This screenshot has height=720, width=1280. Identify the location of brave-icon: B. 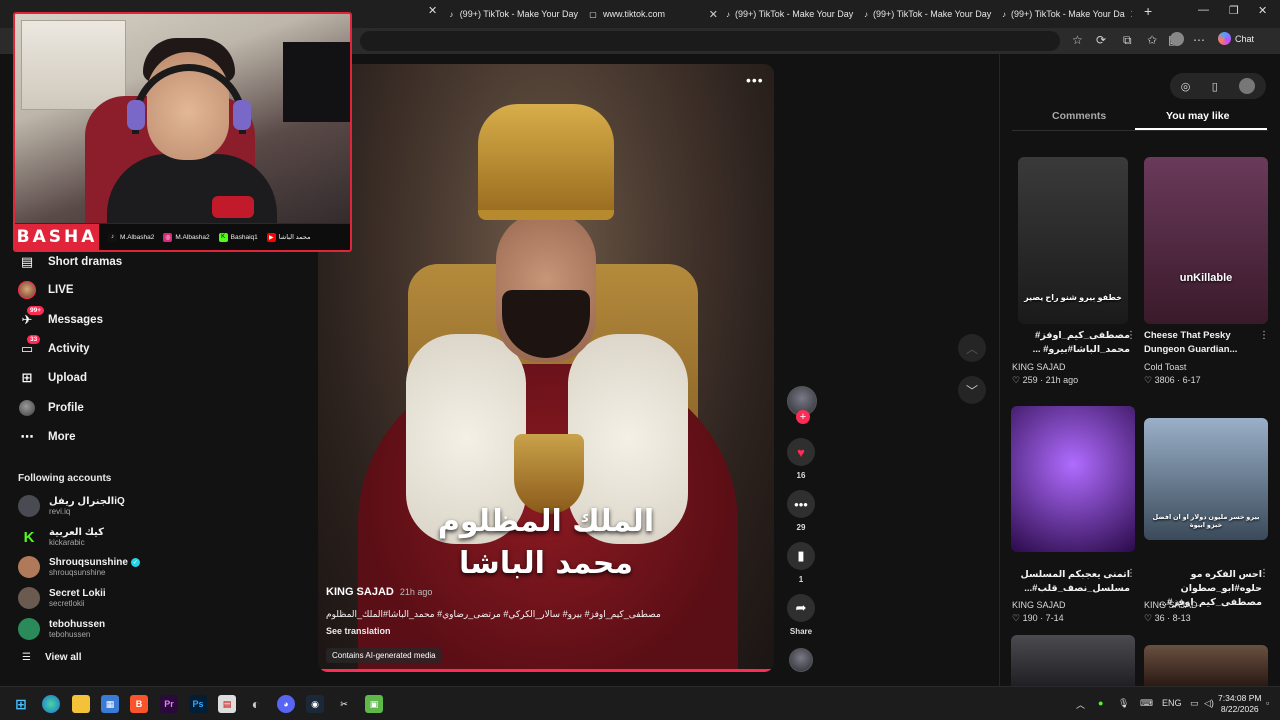
(139, 704).